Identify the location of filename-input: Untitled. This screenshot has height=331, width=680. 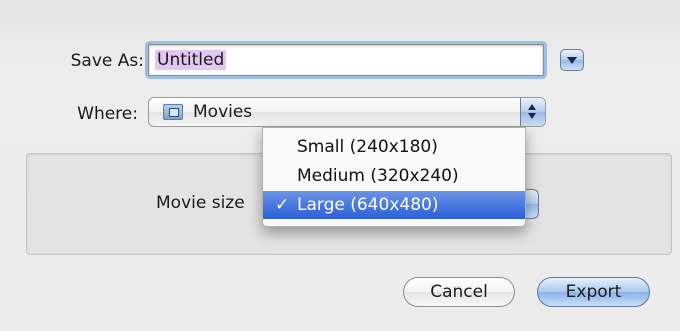
(346, 60).